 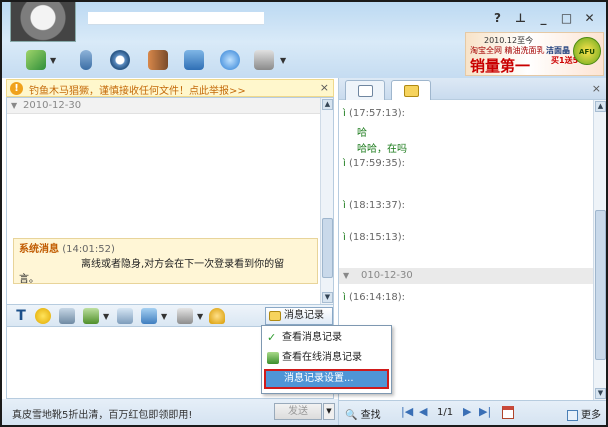 I want to click on history-time: (17:59:35):, so click(x=377, y=163).